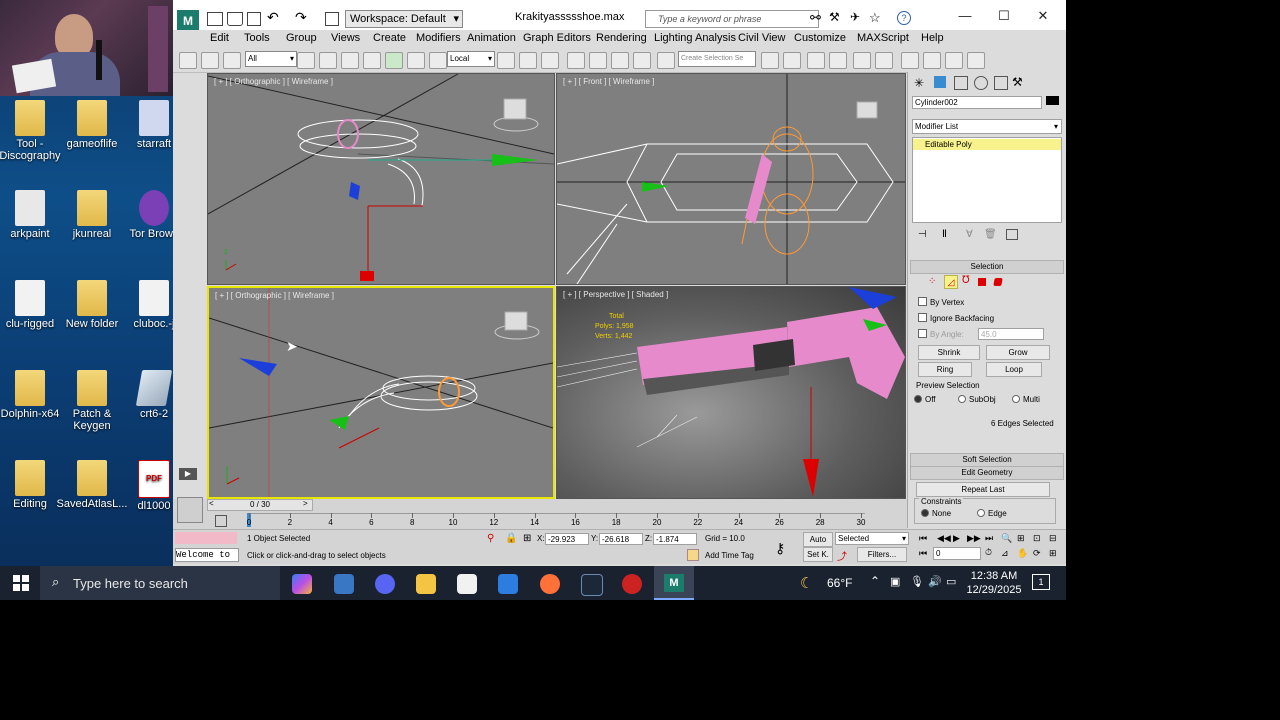 The image size is (1280, 720). I want to click on menu-rendering: Rendering, so click(621, 38).